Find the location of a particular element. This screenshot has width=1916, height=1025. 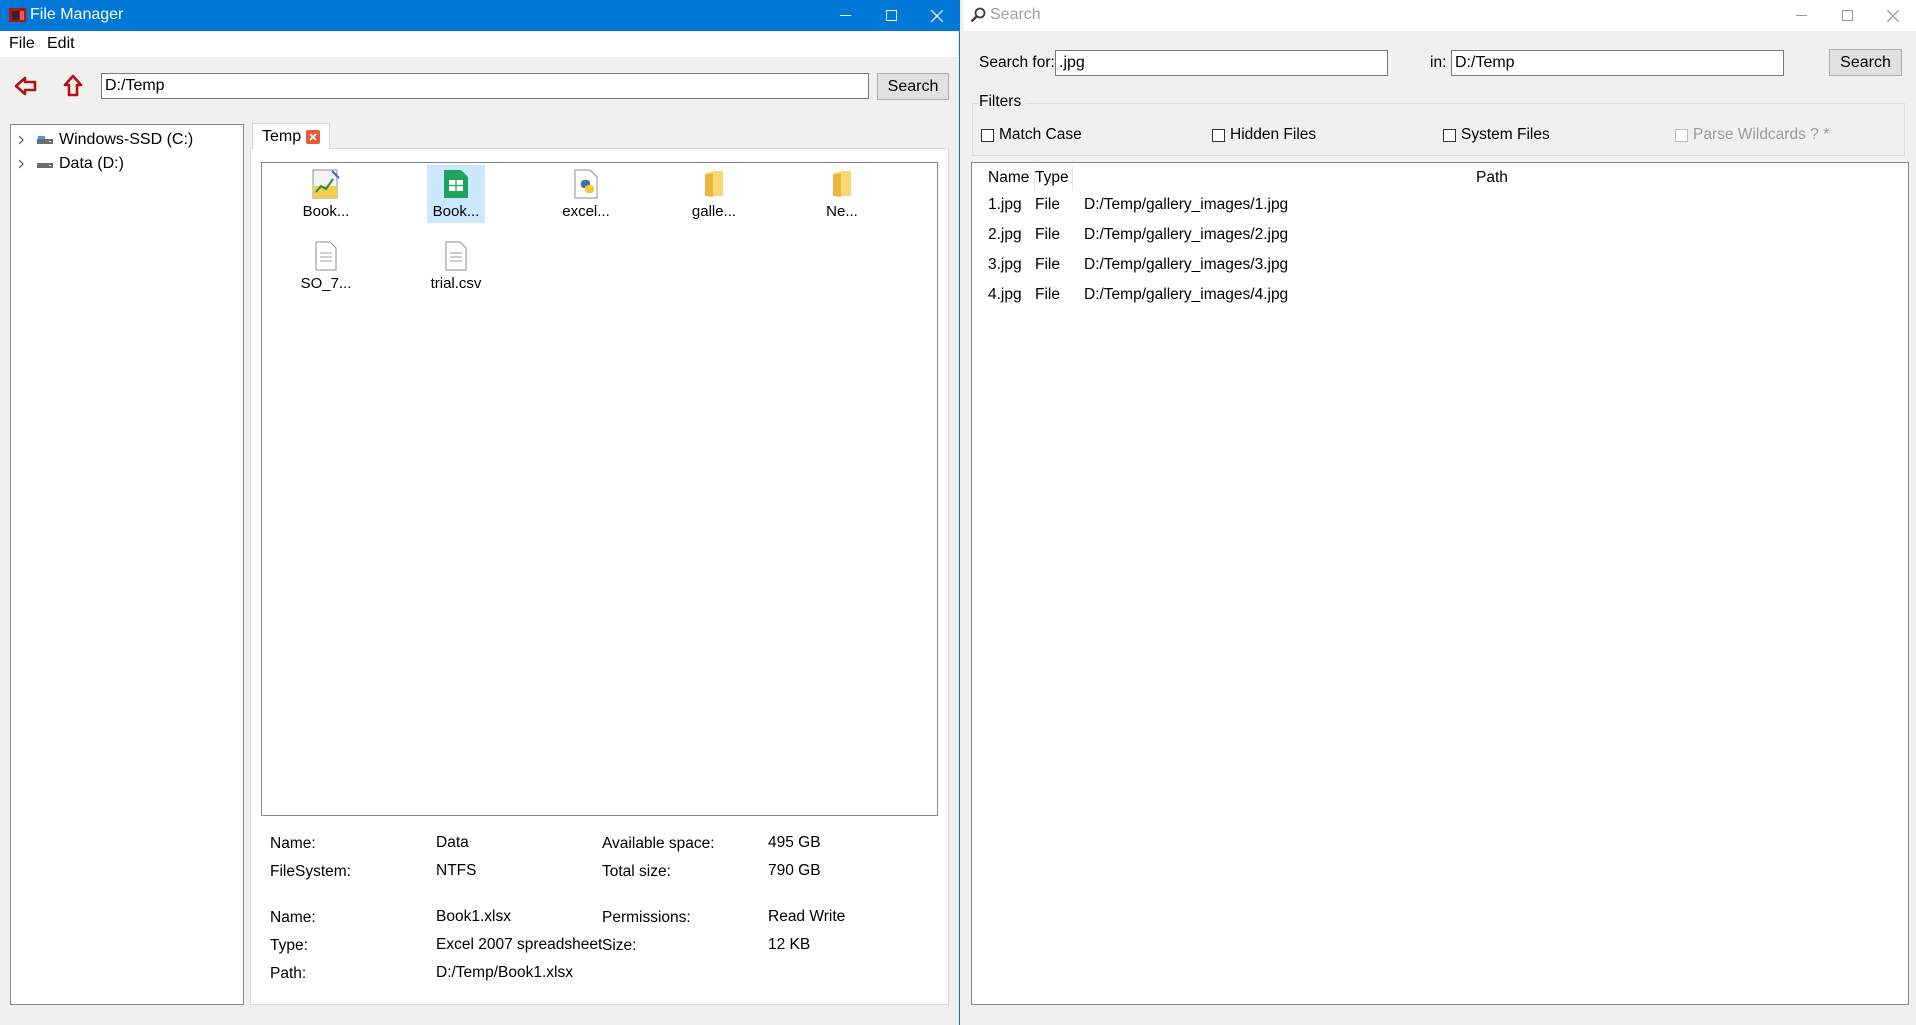

tree-item-d: Data (D:) is located at coordinates (67, 164).